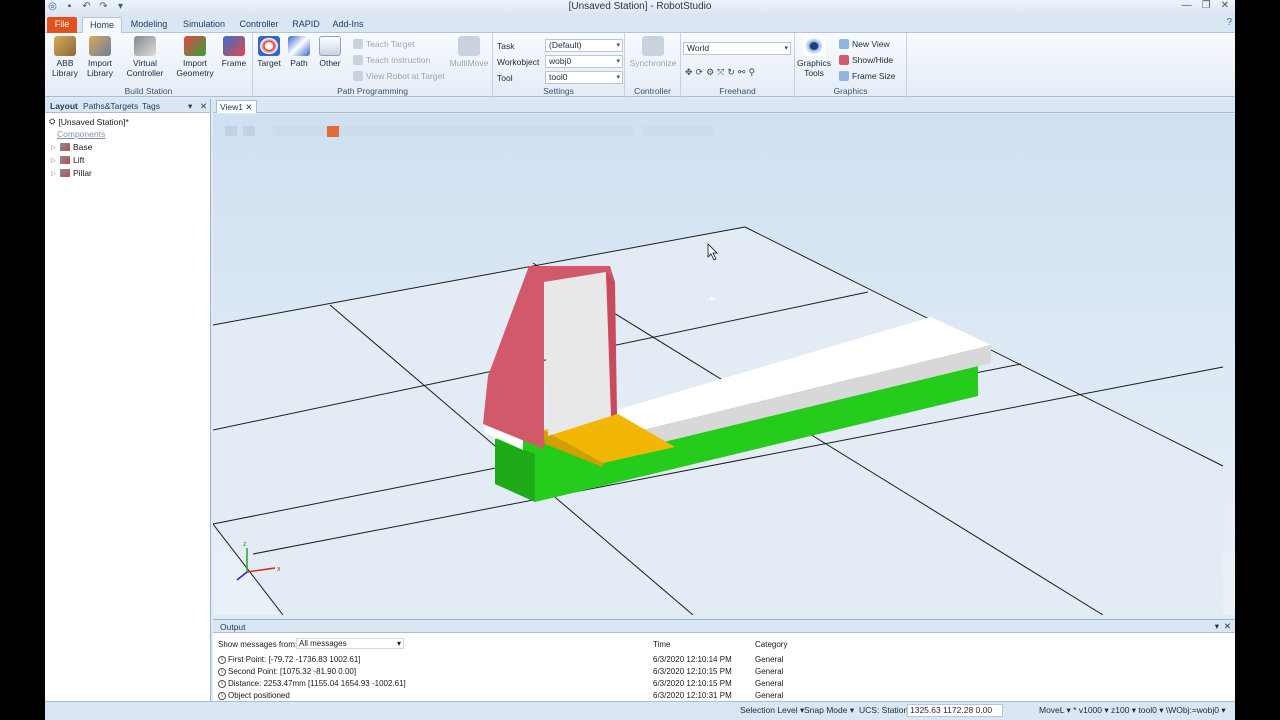 Image resolution: width=1280 pixels, height=720 pixels. I want to click on rotate-icon: ⟳, so click(700, 72).